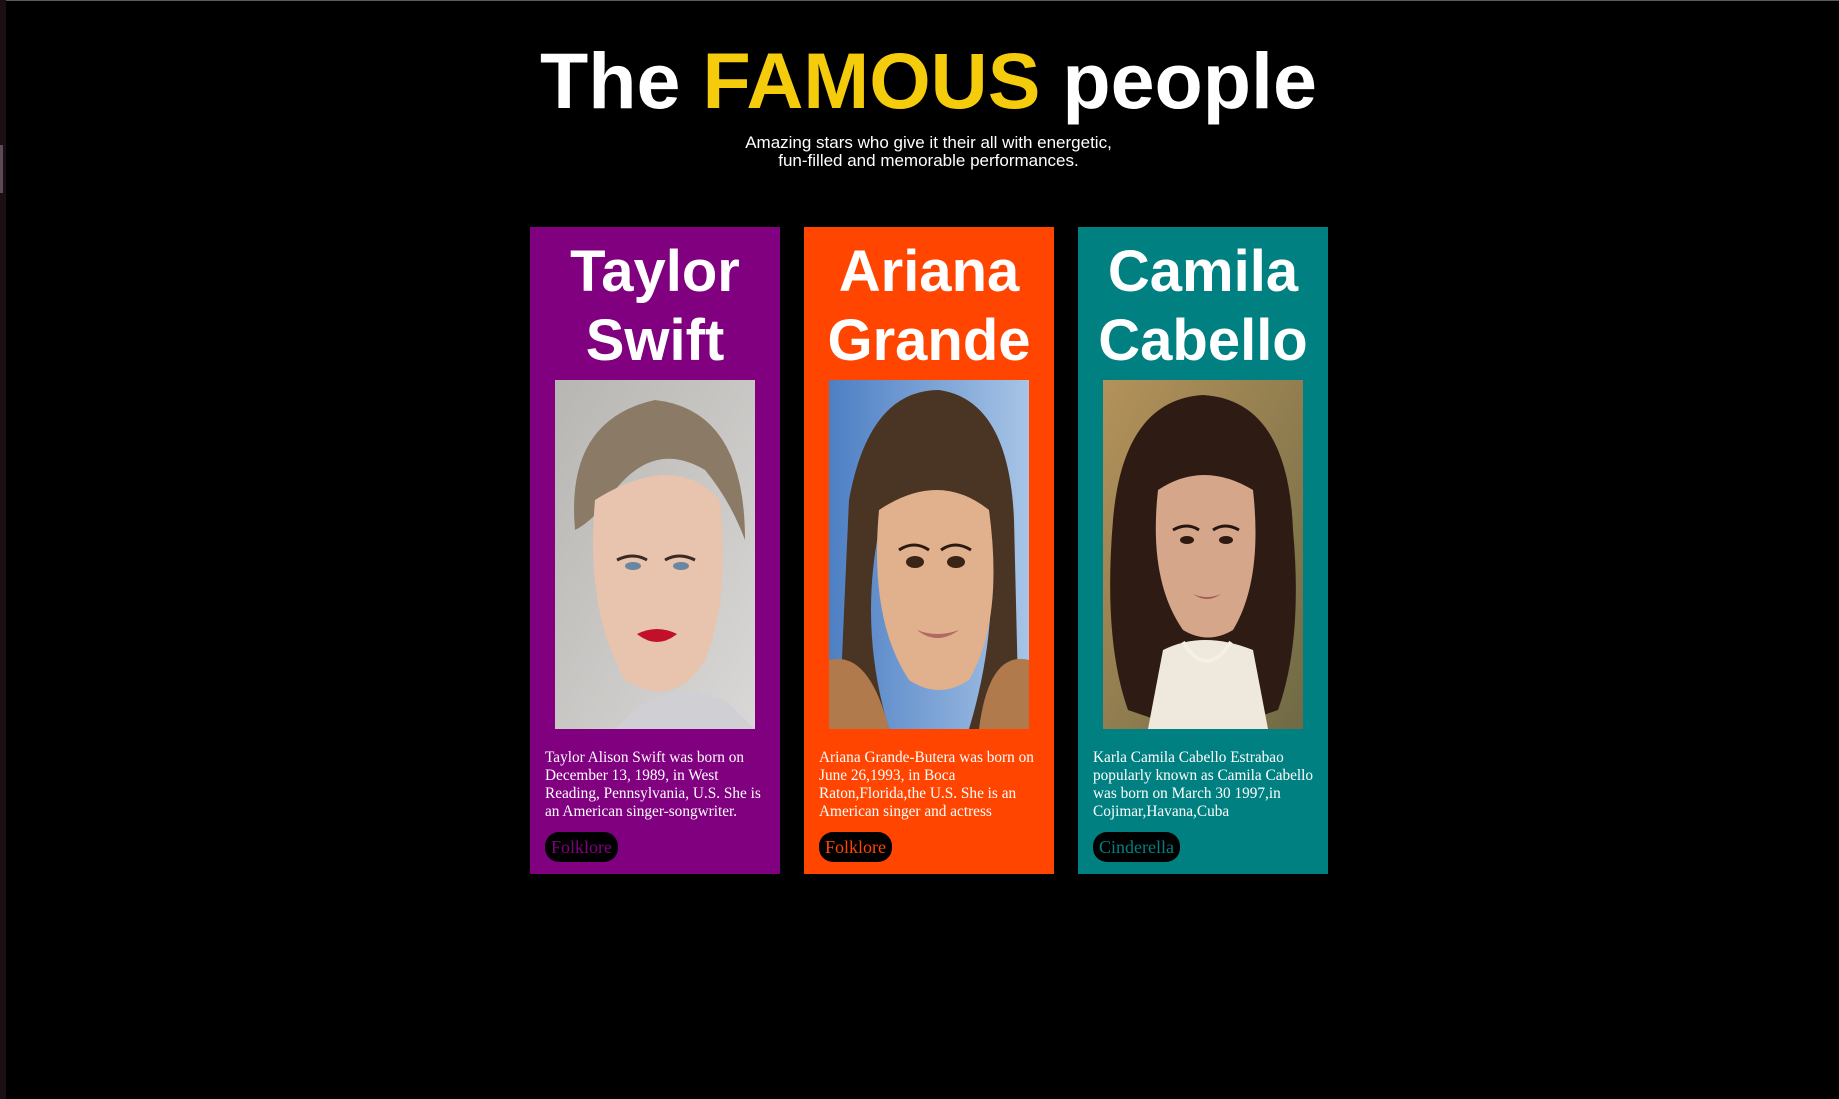 This screenshot has width=1839, height=1099. I want to click on taylor-swift-photo, so click(655, 554).